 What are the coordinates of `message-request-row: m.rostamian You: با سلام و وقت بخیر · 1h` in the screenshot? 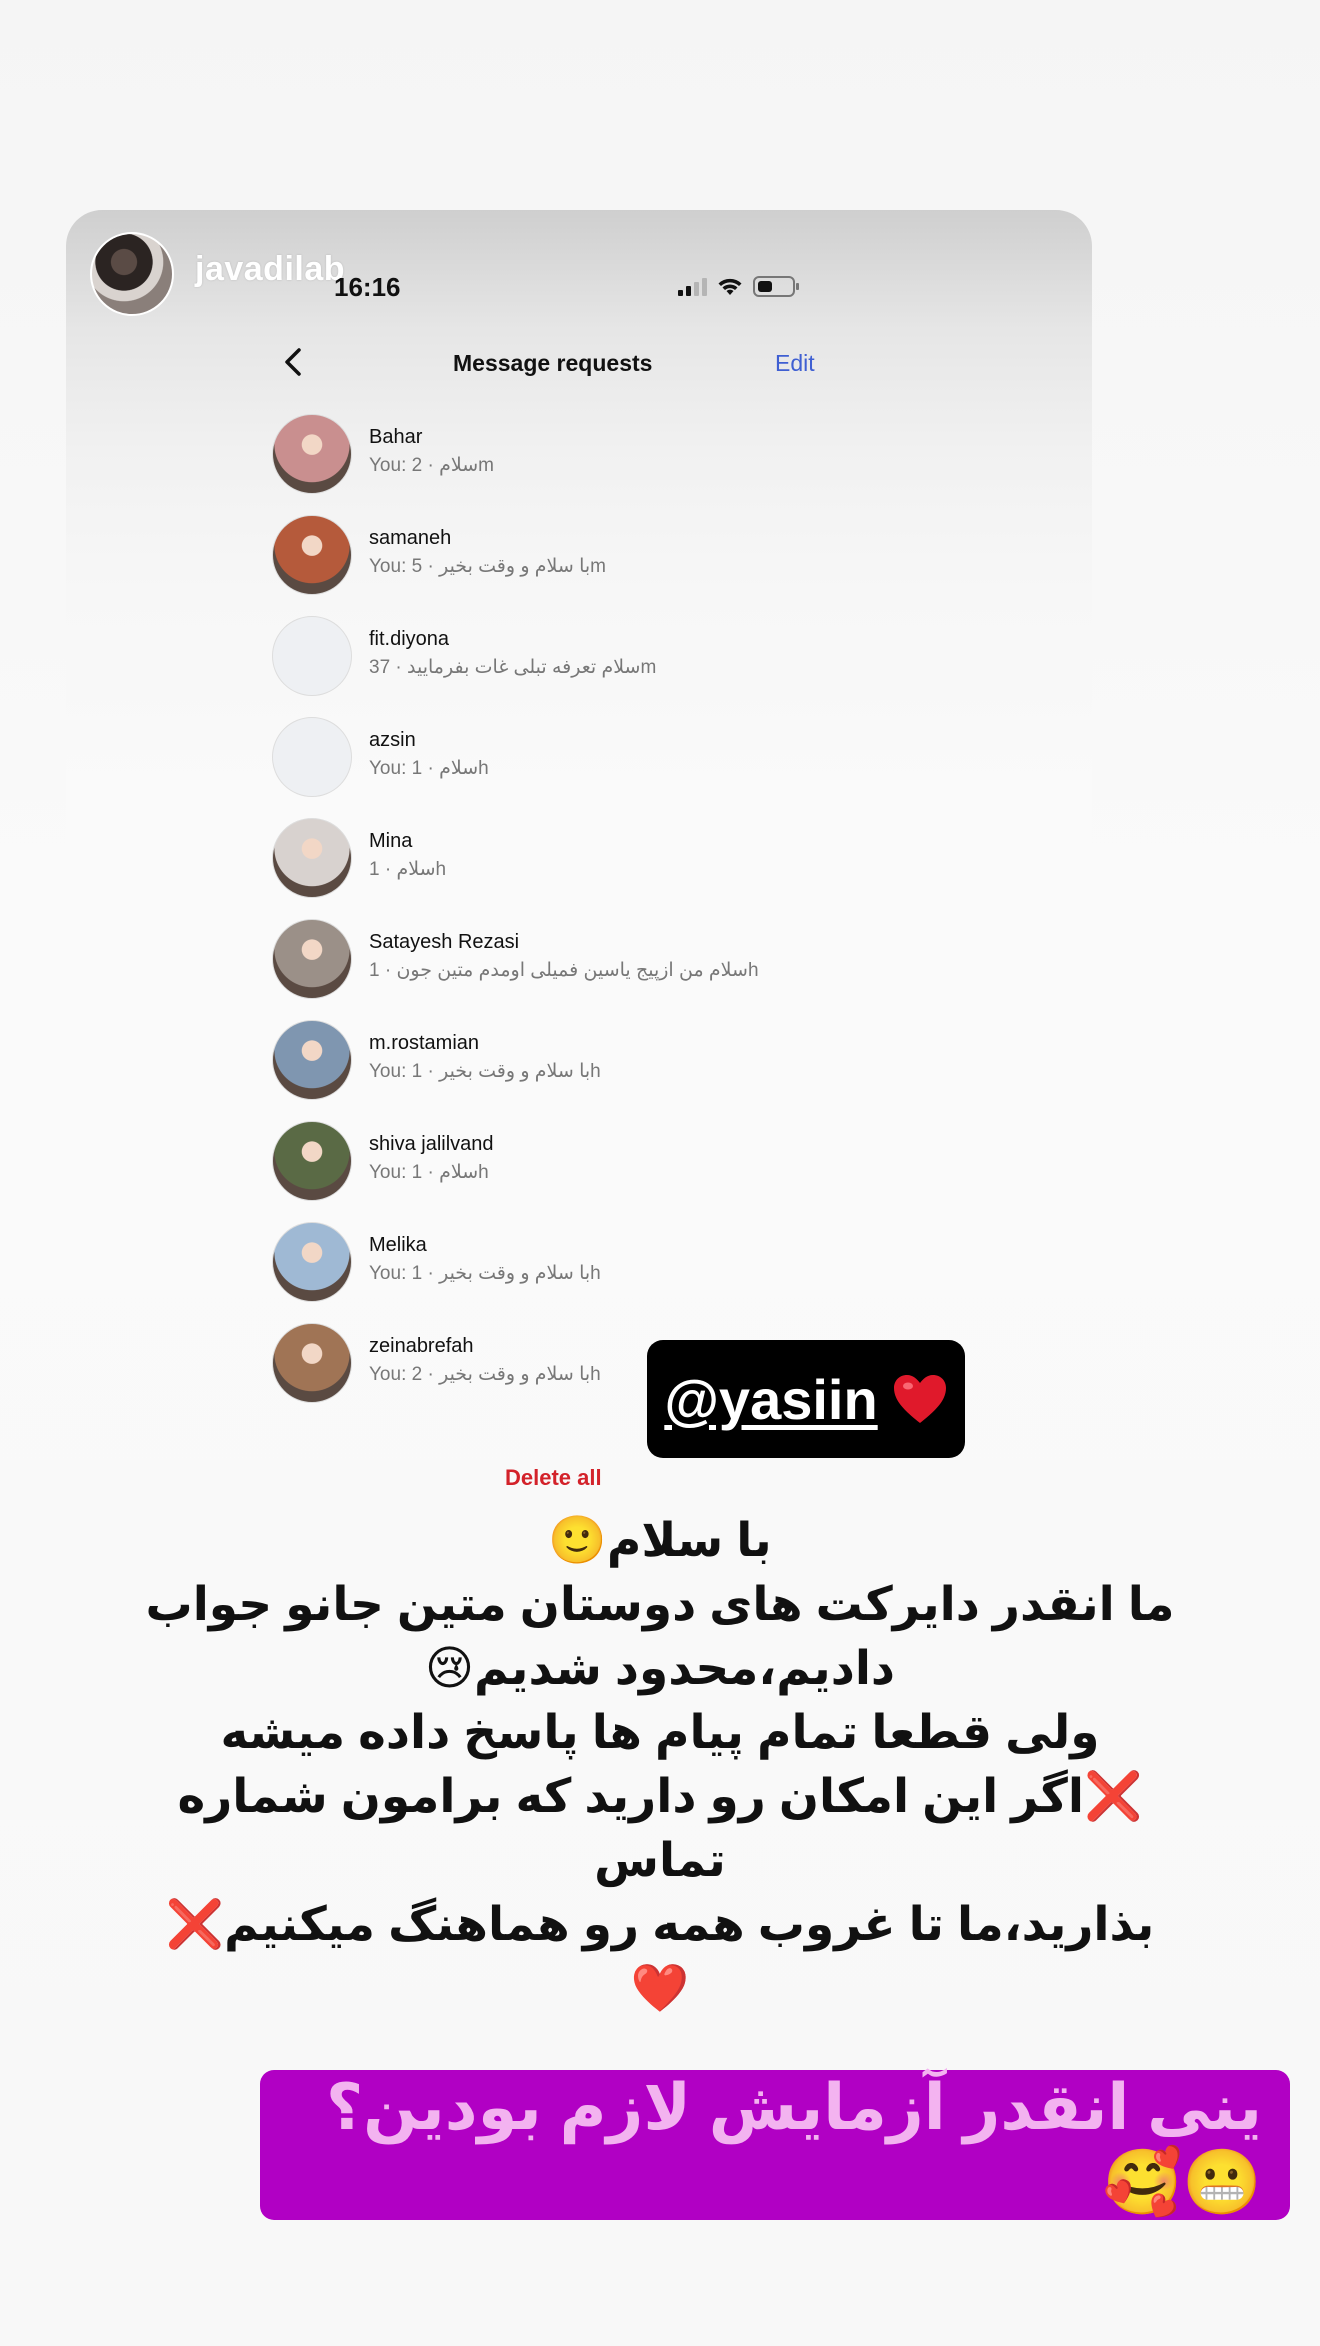 It's located at (552, 1060).